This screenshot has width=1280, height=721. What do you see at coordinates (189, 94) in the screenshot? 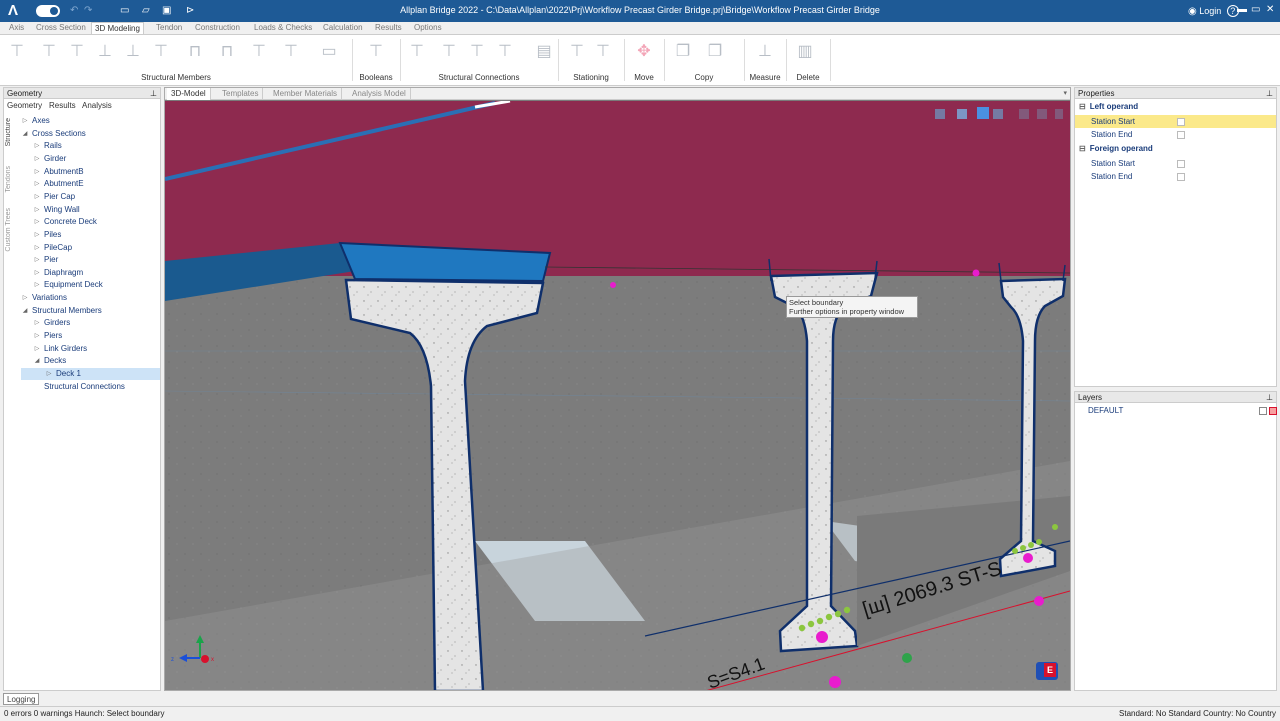
I see `tab-3d-model: 3D-Model` at bounding box center [189, 94].